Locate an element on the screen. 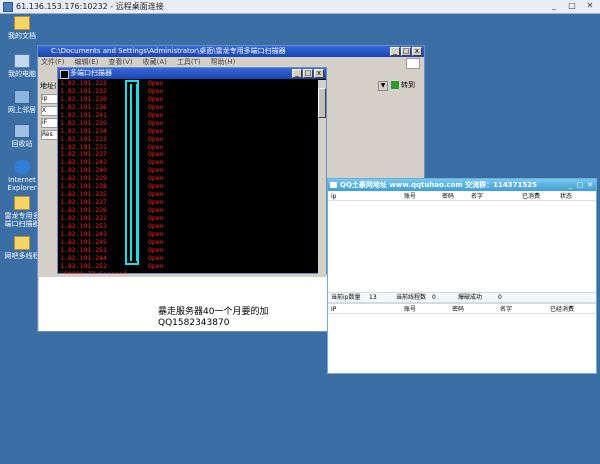  desktop-icon-scanner-folder: 雷龙专用多端口扫描器 is located at coordinates (22, 212).